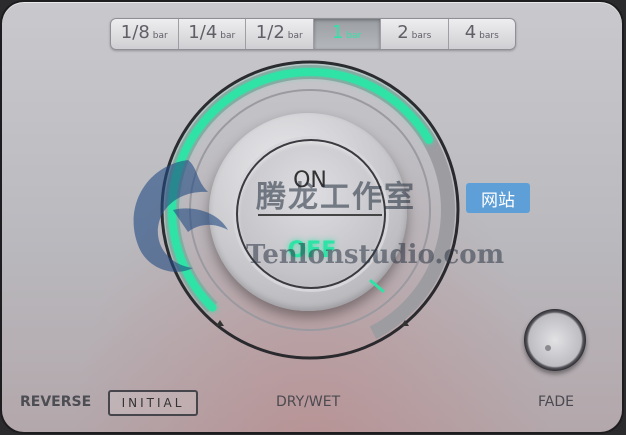  What do you see at coordinates (336, 197) in the screenshot?
I see `watermark-title: 腾龙工作室` at bounding box center [336, 197].